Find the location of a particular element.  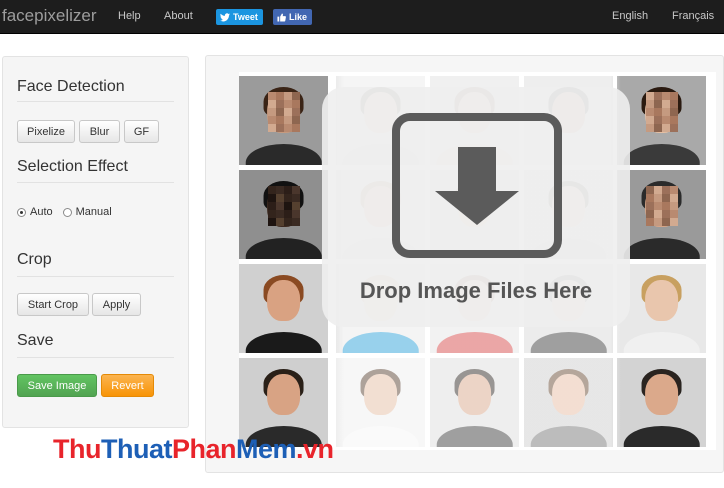

tweet-label: Tweet is located at coordinates (245, 17).